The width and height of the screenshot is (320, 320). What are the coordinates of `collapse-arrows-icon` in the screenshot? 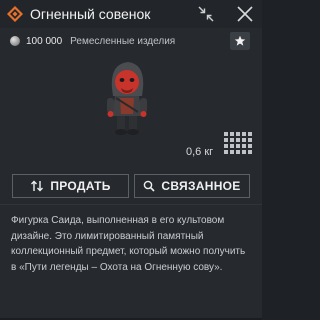 It's located at (206, 14).